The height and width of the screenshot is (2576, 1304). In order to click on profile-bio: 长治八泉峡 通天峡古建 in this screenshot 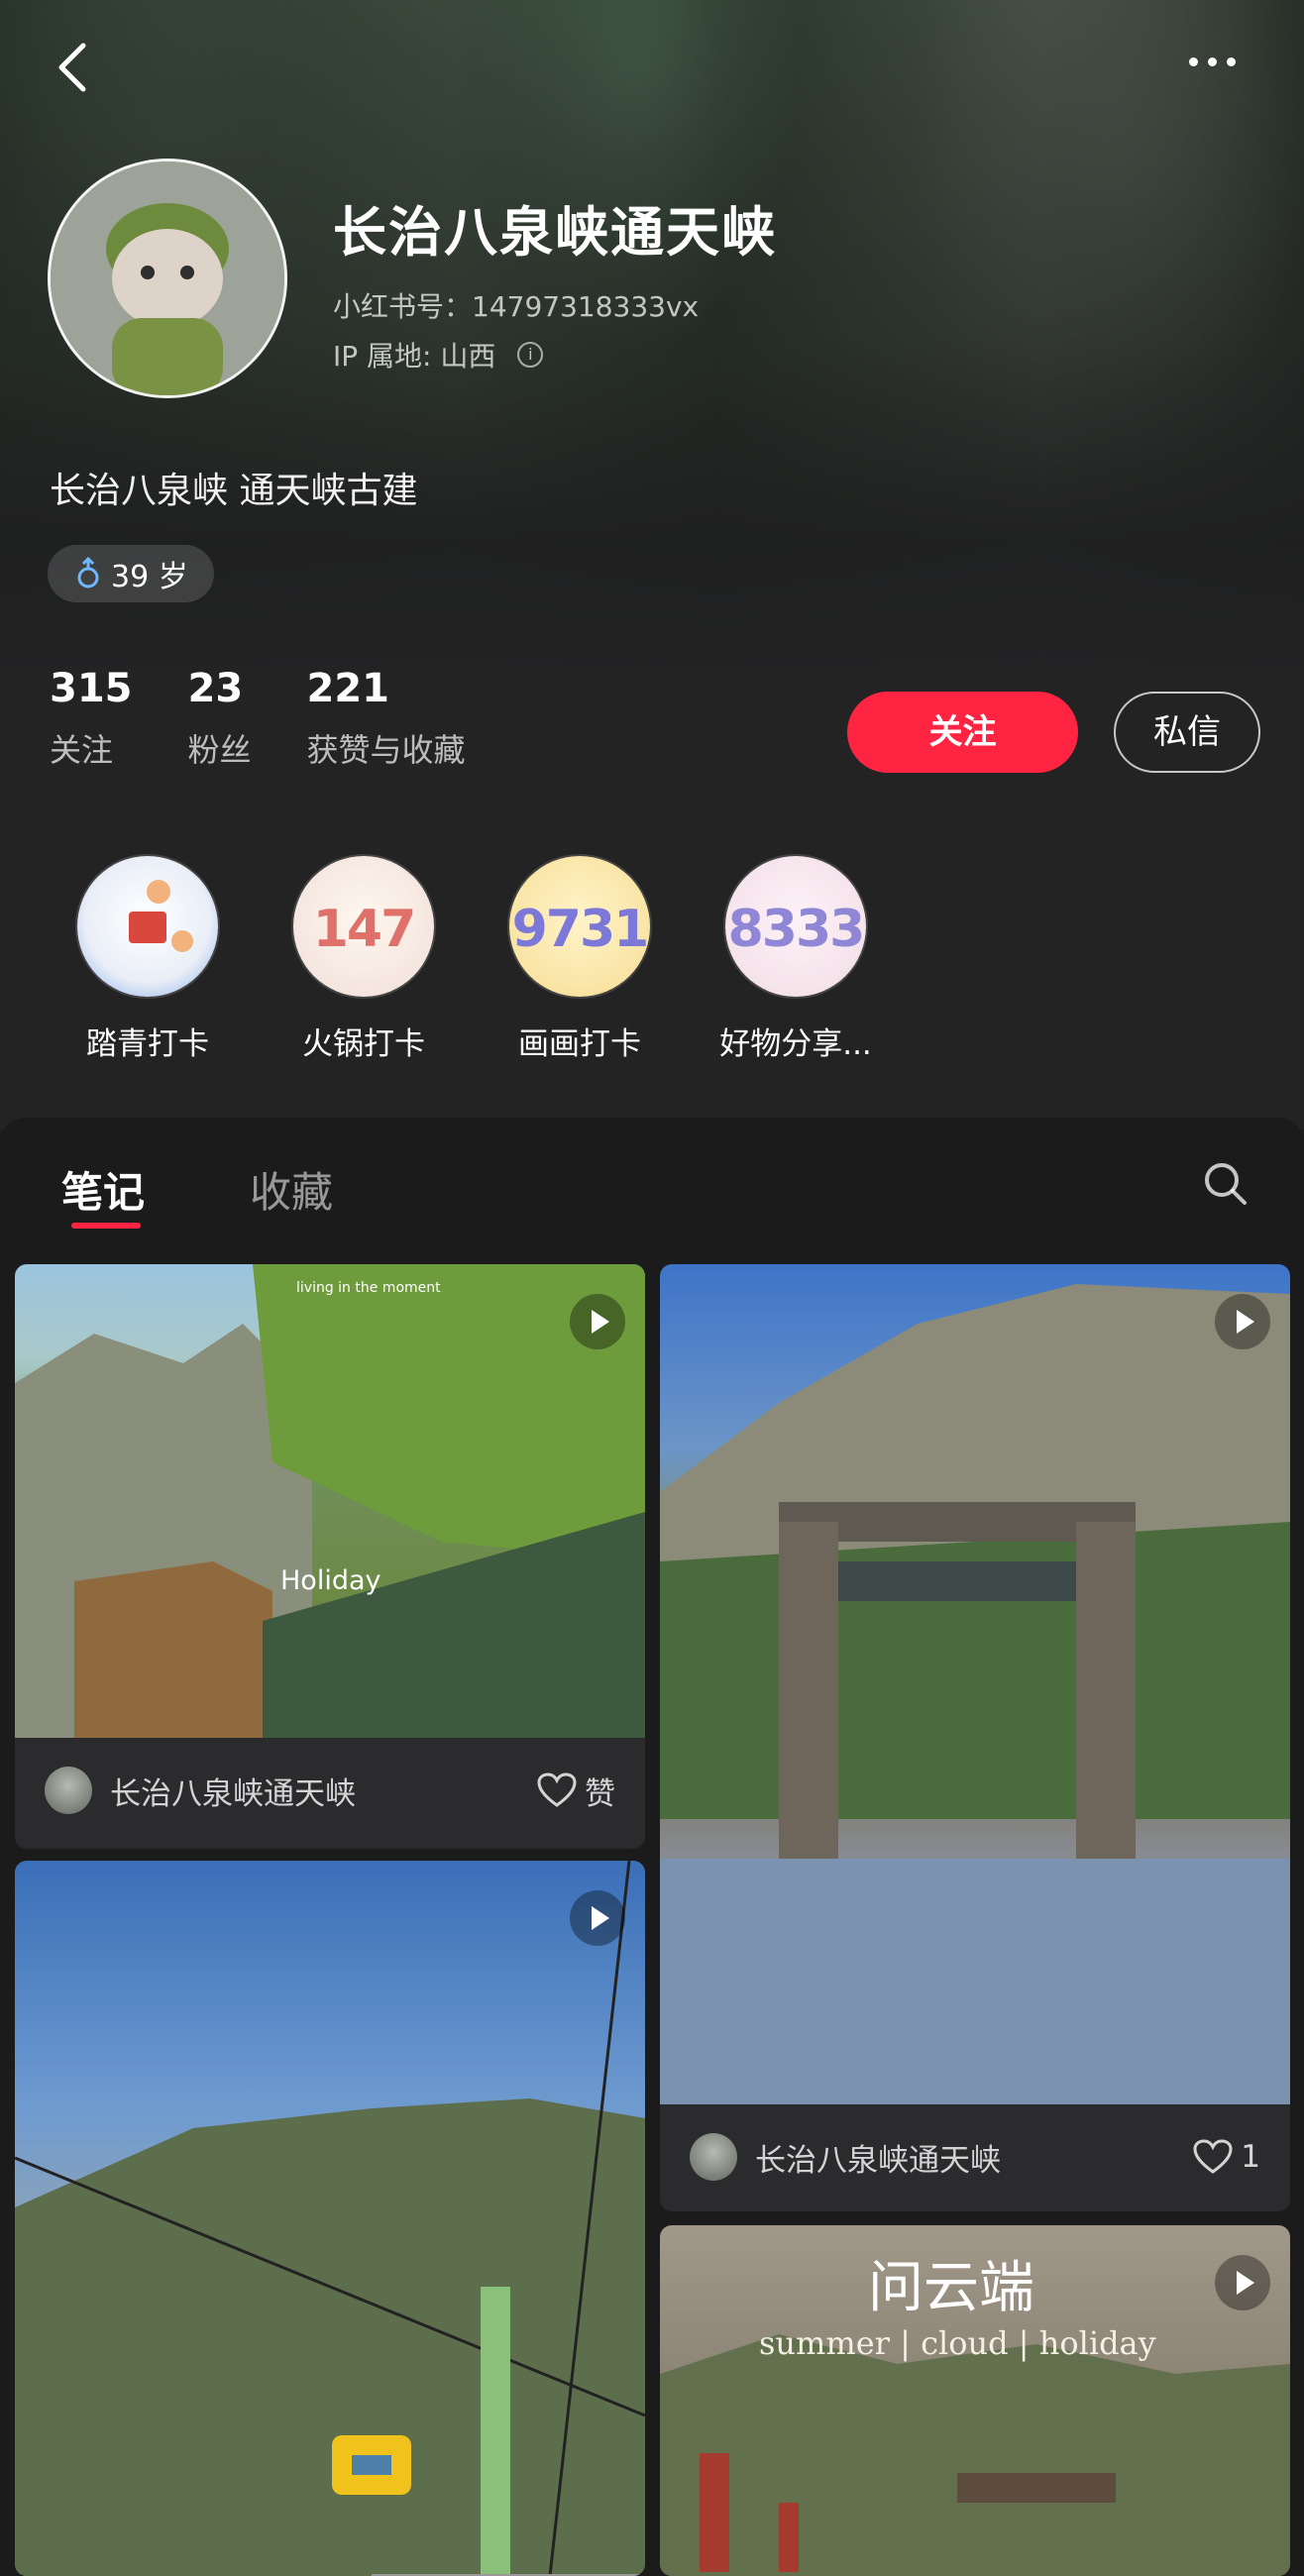, I will do `click(234, 491)`.